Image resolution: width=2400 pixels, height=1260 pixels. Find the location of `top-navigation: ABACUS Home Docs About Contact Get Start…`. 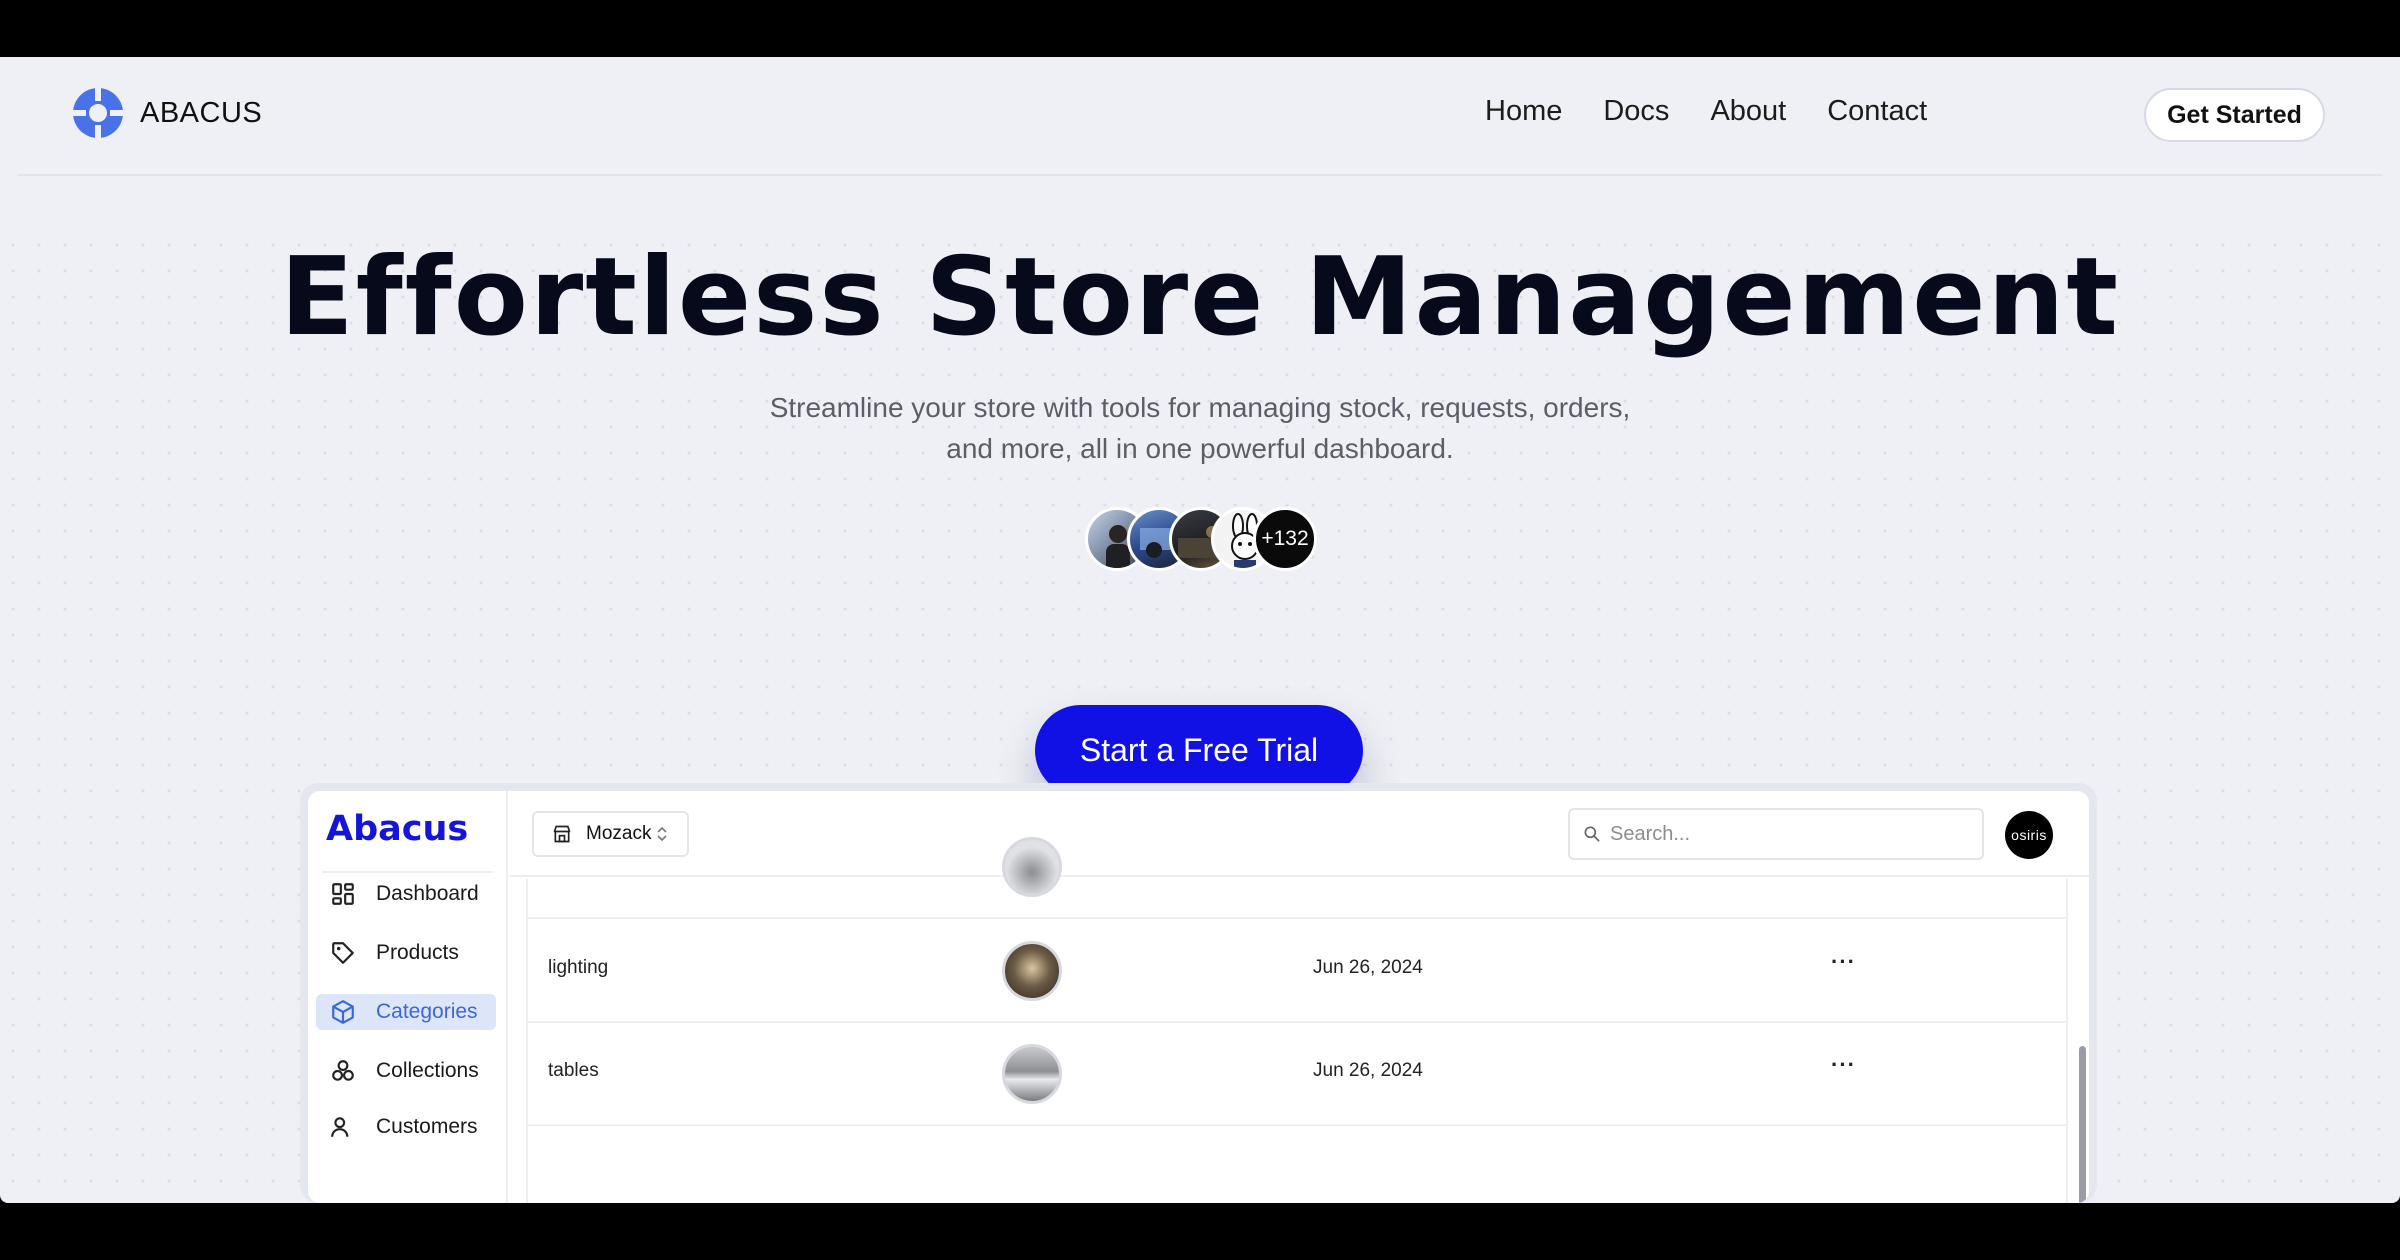

top-navigation: ABACUS Home Docs About Contact Get Start… is located at coordinates (1200, 116).